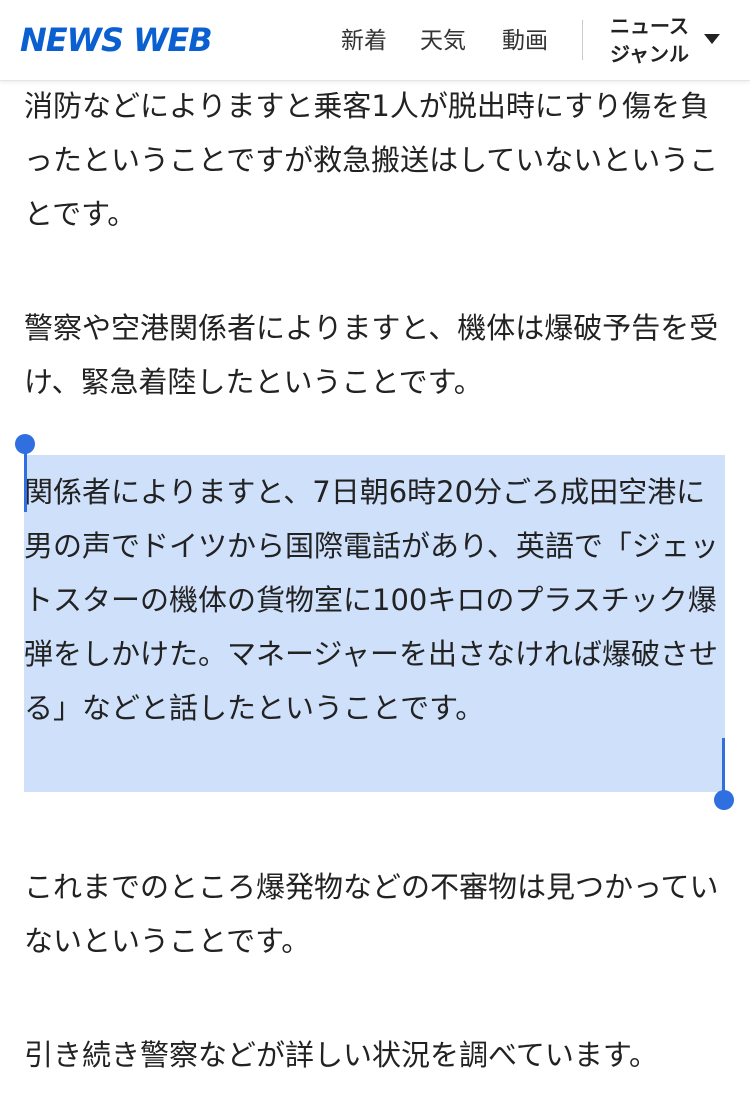 The image size is (750, 1100). Describe the element at coordinates (364, 41) in the screenshot. I see `nav-new: 新着` at that location.